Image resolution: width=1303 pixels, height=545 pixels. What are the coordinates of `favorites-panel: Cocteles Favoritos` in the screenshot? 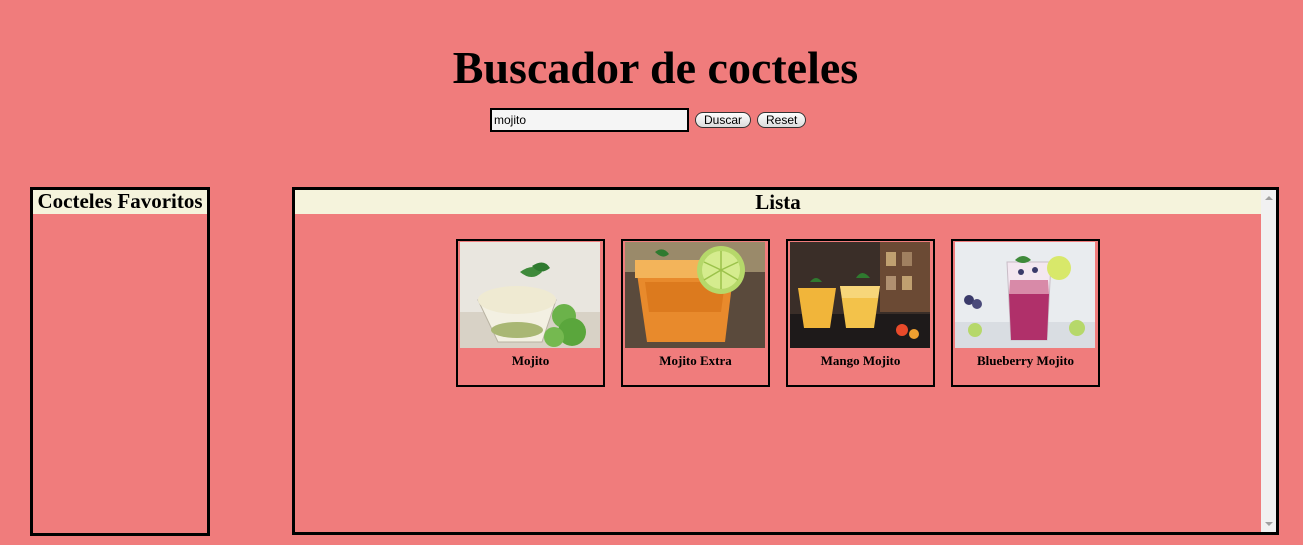 It's located at (120, 361).